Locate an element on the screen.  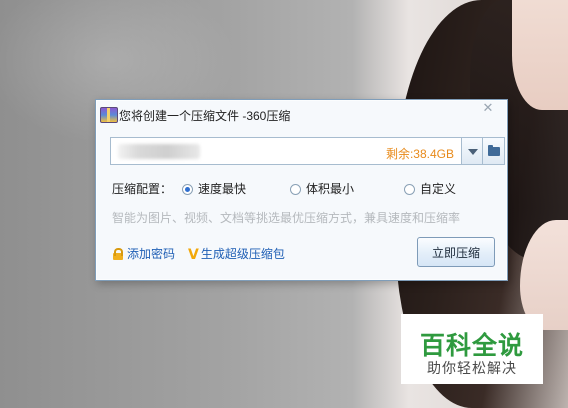
v-icon: V is located at coordinates (193, 255).